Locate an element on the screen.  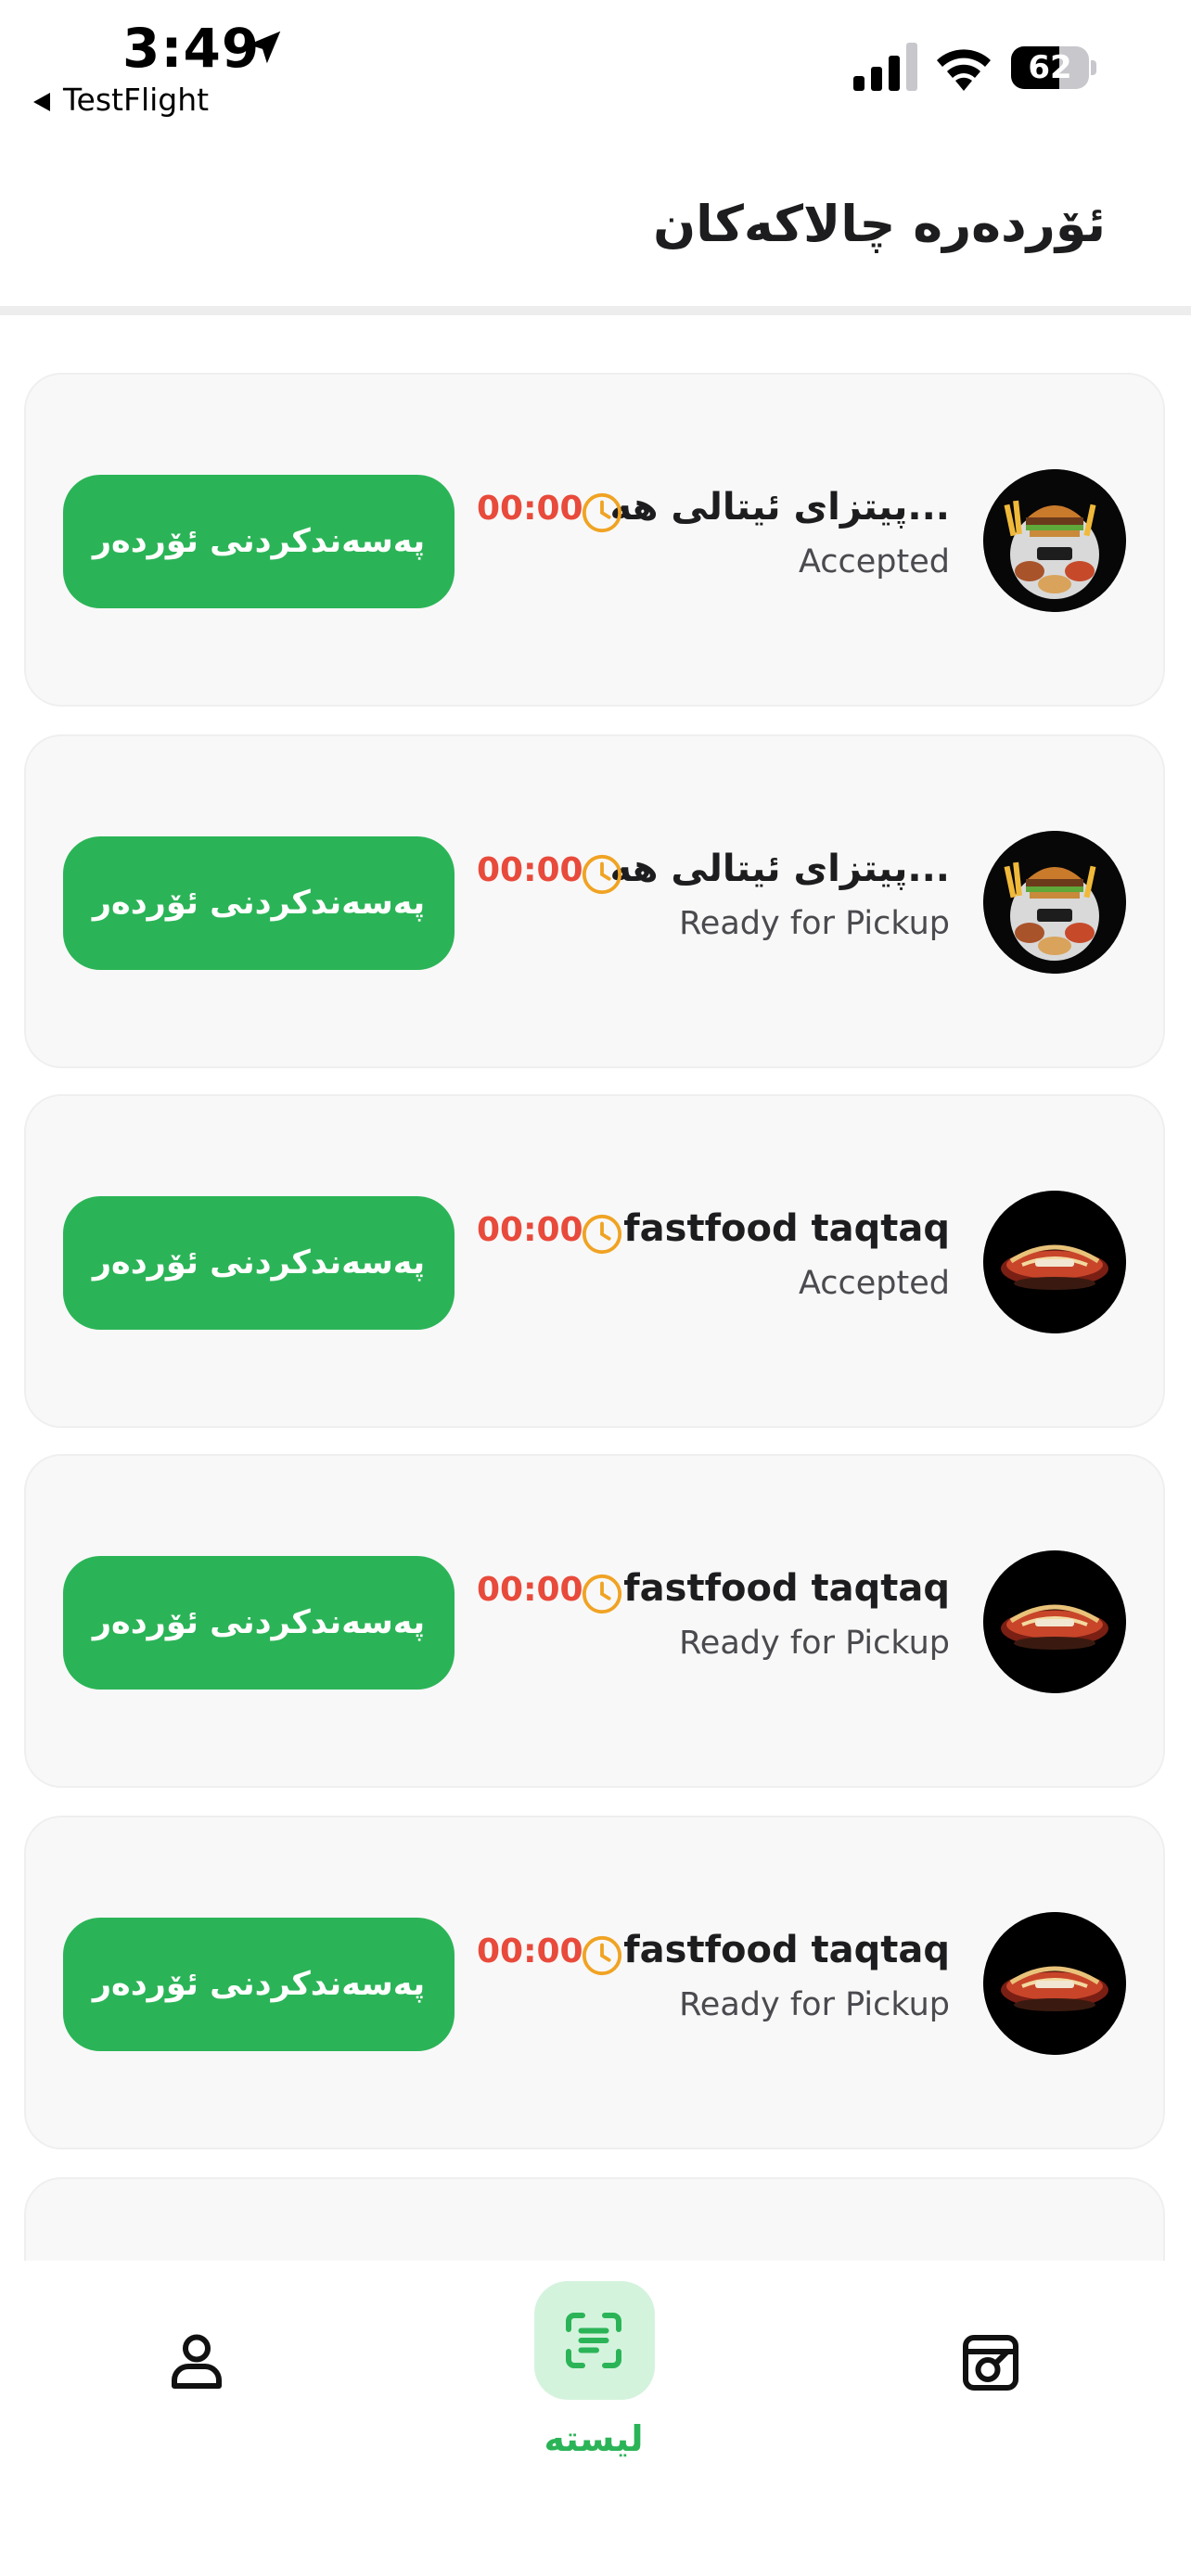
history-icon is located at coordinates (990, 2362).